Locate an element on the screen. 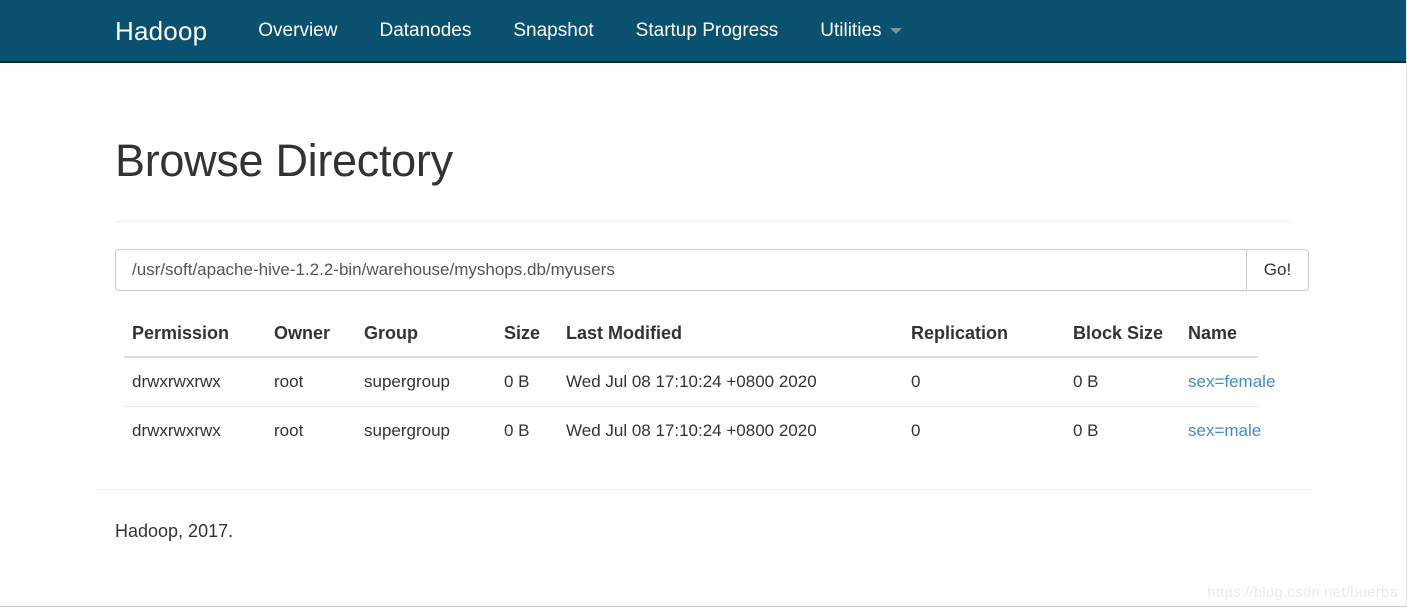  page-title: Browse Directory is located at coordinates (284, 160).